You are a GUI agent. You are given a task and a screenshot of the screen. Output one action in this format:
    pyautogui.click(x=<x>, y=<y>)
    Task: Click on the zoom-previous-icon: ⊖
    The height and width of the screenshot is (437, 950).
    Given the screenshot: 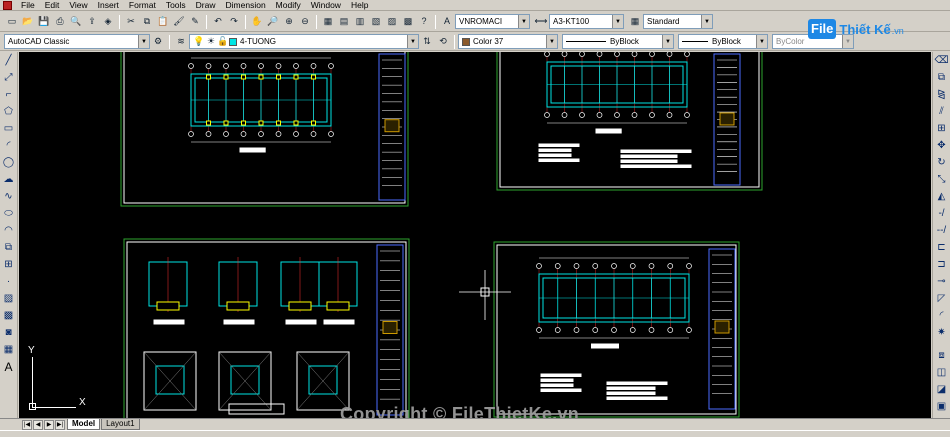 What is the action you would take?
    pyautogui.click(x=305, y=22)
    